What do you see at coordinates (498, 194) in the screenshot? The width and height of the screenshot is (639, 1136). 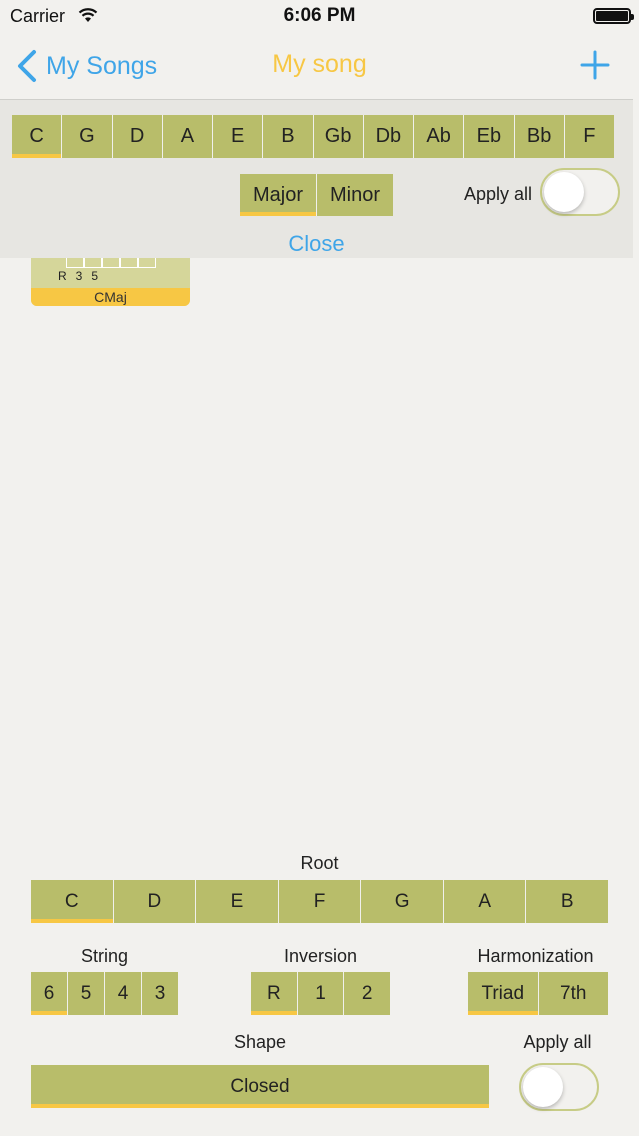 I see `apply-all-label: Apply all` at bounding box center [498, 194].